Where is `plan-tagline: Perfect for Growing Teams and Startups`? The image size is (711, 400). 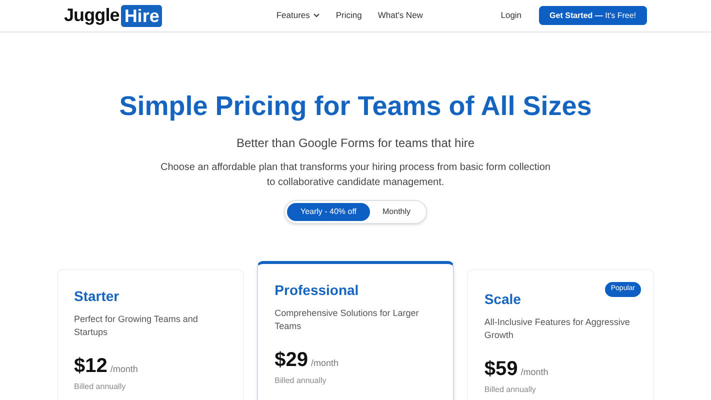 plan-tagline: Perfect for Growing Teams and Startups is located at coordinates (136, 326).